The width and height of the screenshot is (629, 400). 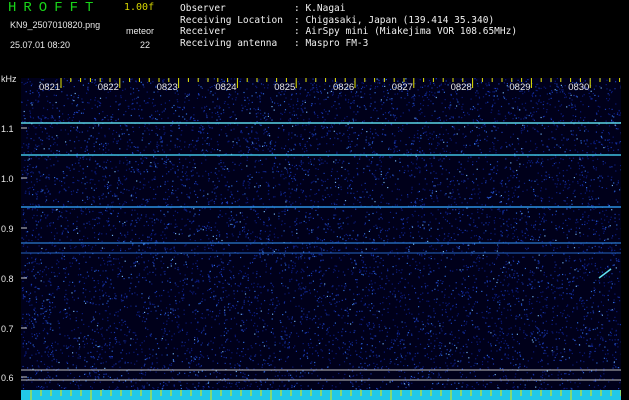 I want to click on info-row-antenna: Receiving antenna : Maspro FM-3, so click(x=348, y=44).